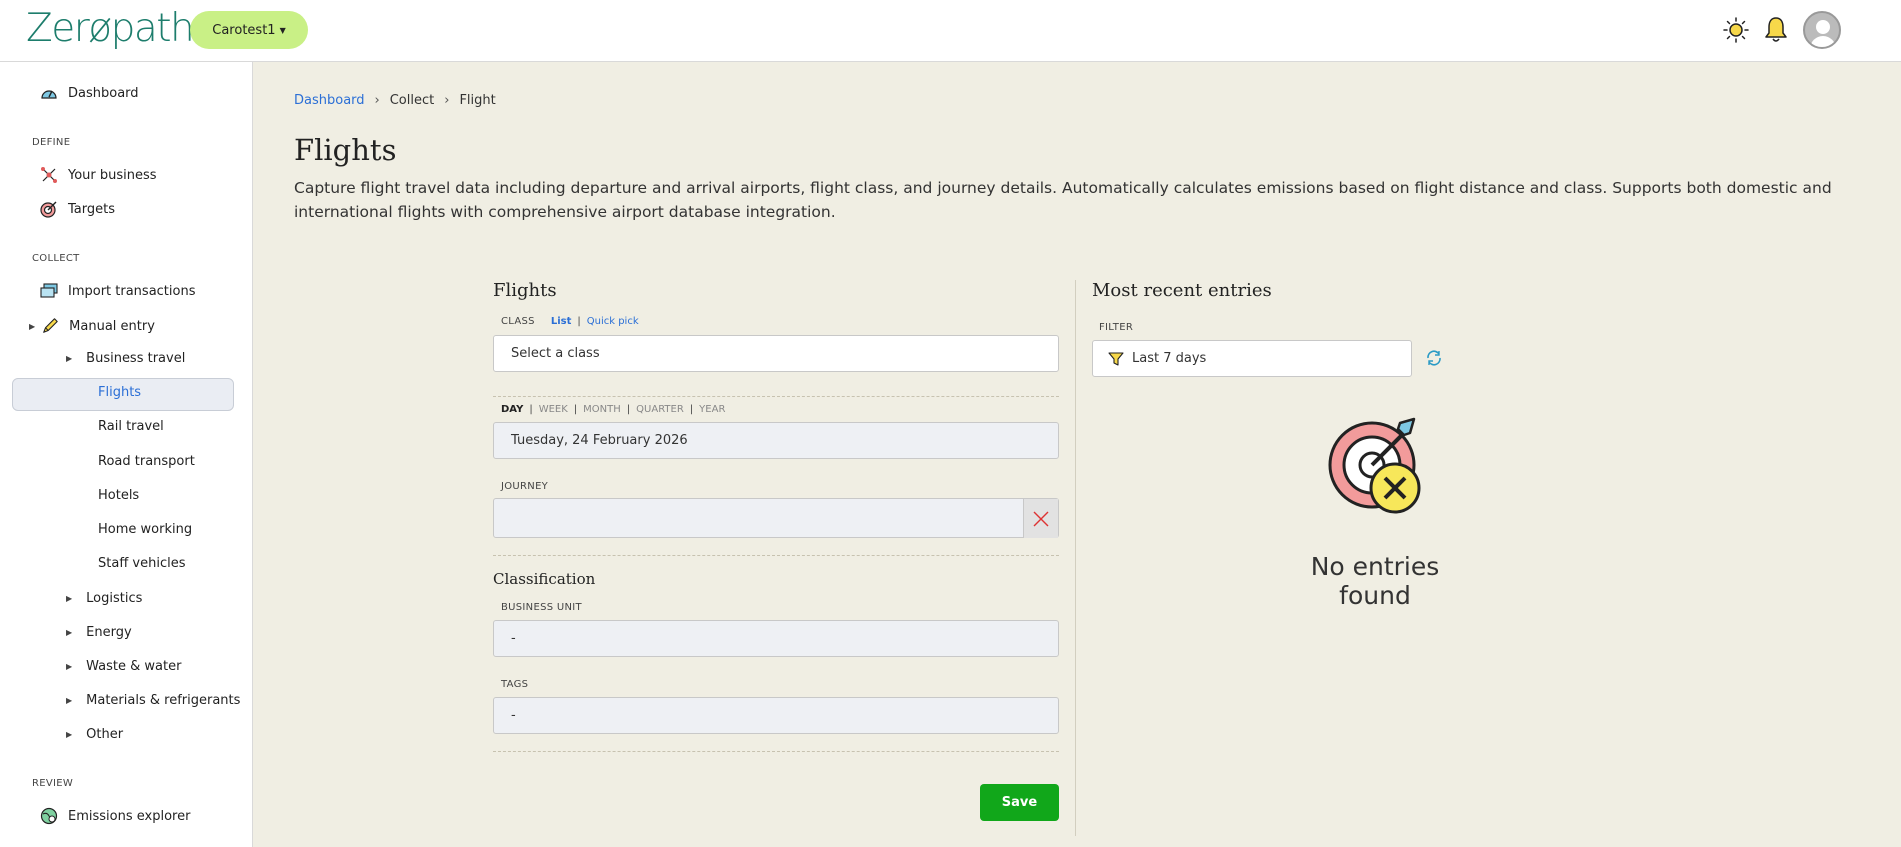  Describe the element at coordinates (132, 291) in the screenshot. I see `sidebar-item-label: Import transactions` at that location.